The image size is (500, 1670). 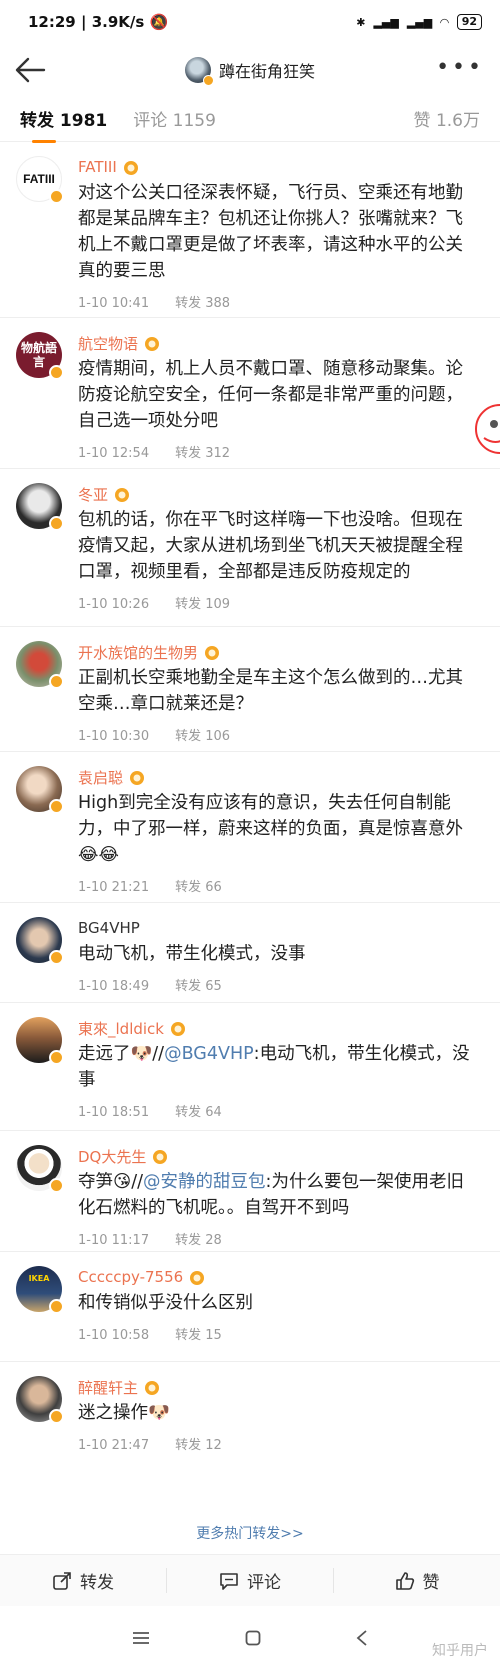 I want to click on emoji-laugh-icon: 😂😂, so click(x=98, y=855).